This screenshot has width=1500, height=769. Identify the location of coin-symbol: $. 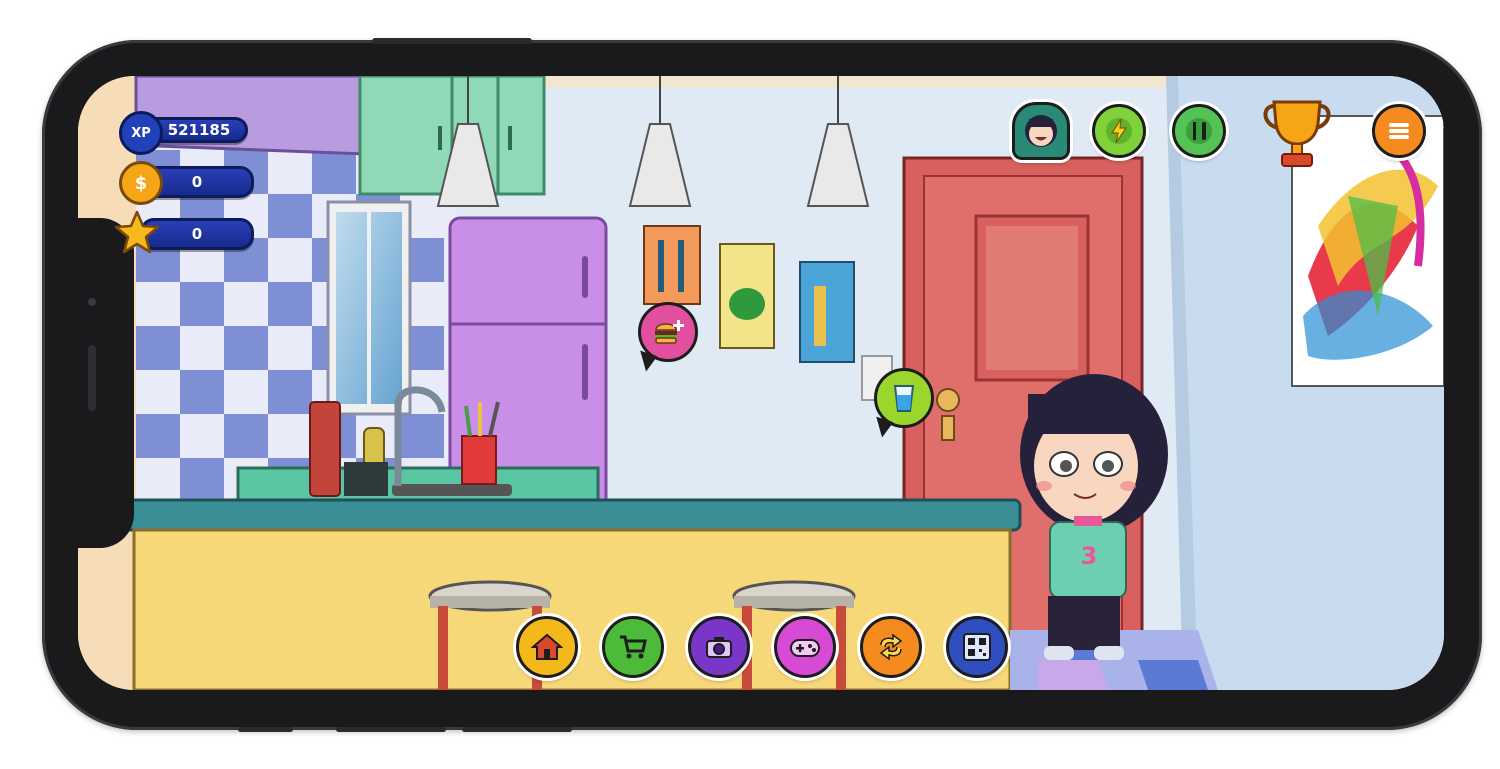
(141, 183).